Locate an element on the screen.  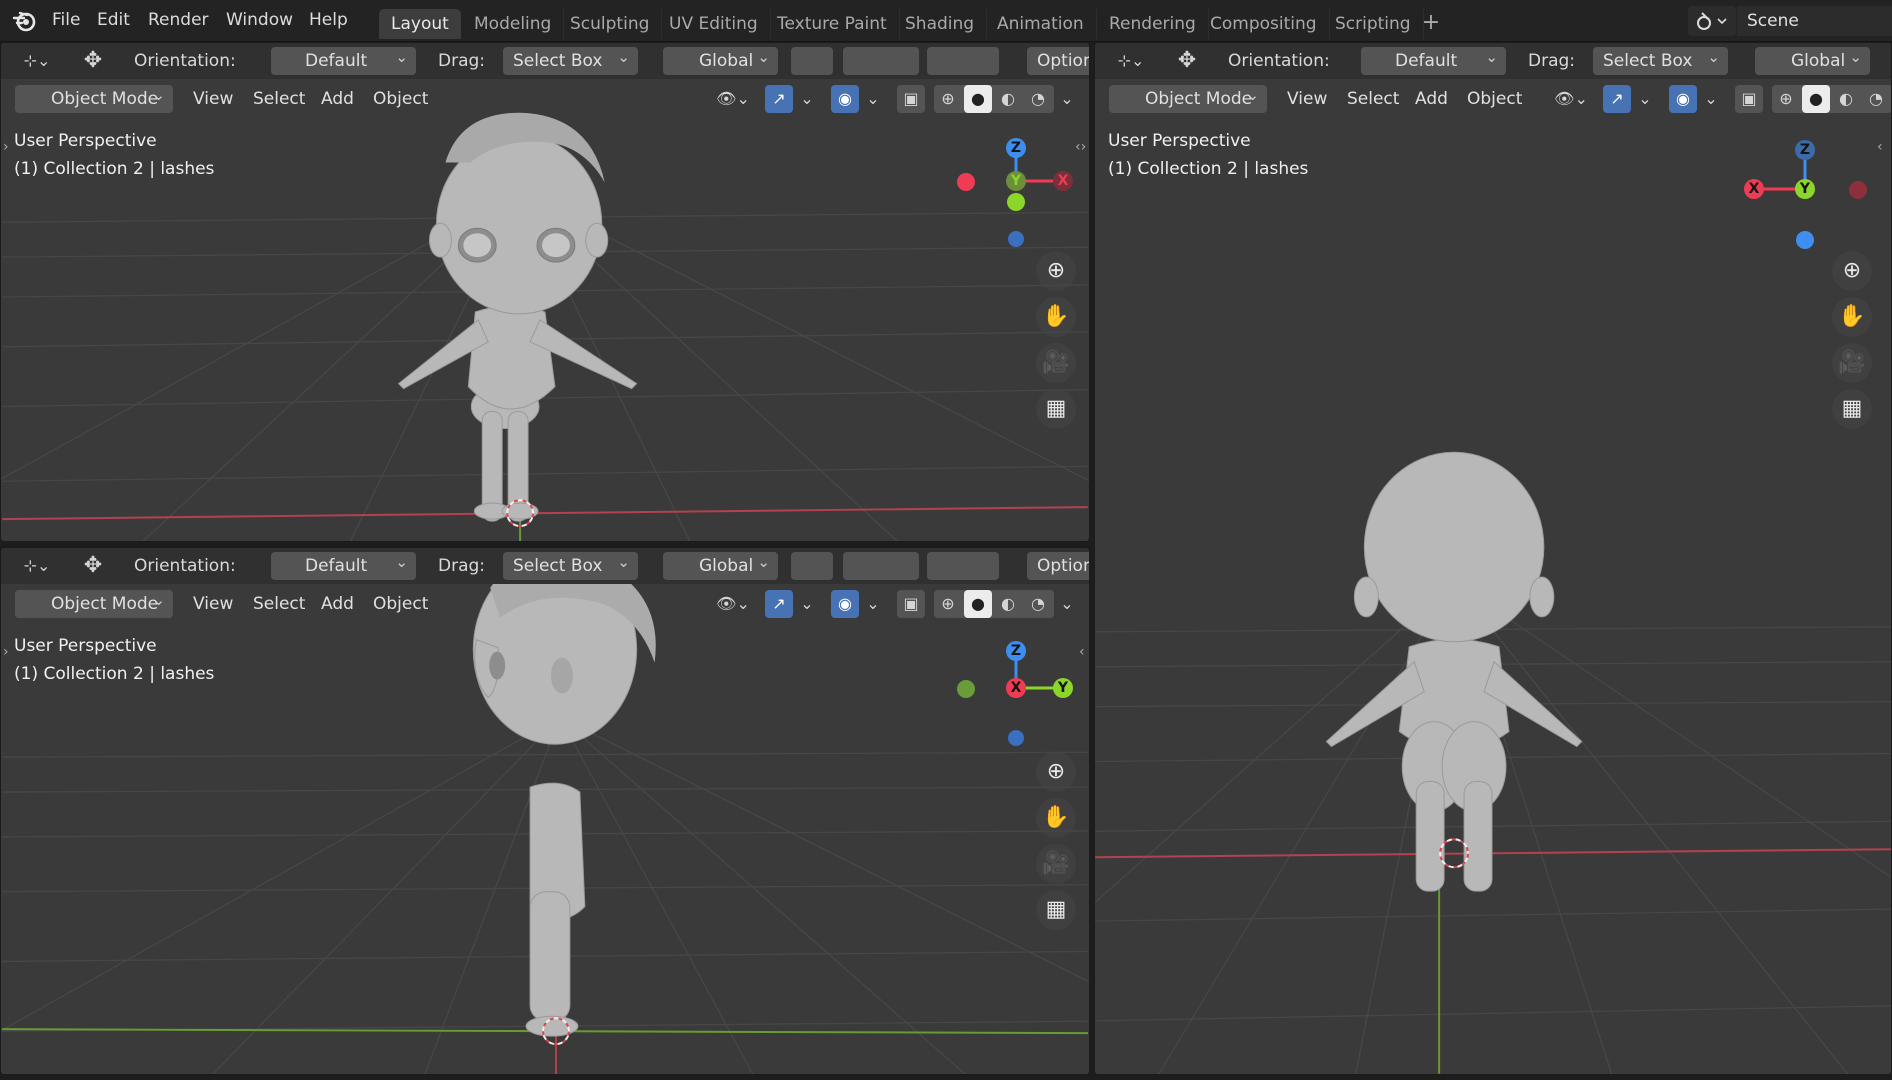
options-button: Options is located at coordinates (1058, 566).